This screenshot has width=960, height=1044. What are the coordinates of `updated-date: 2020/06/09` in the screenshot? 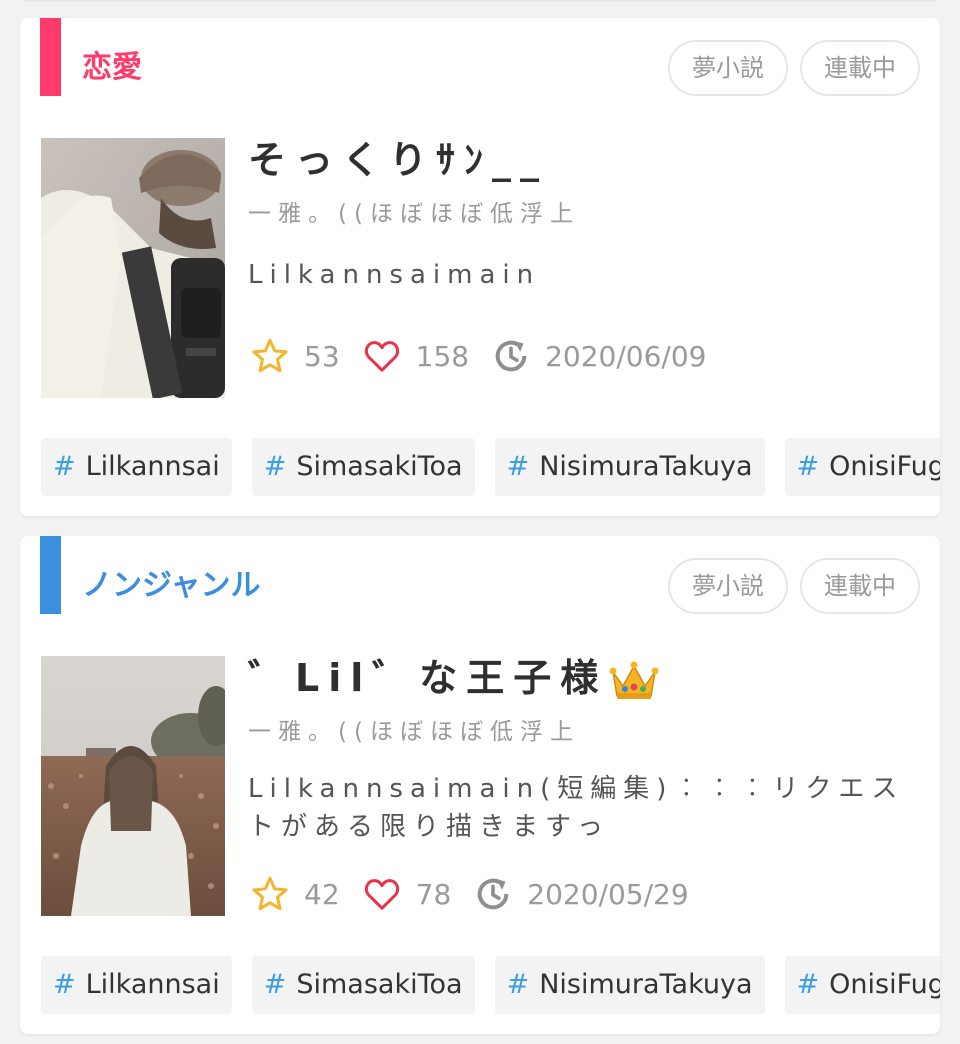 It's located at (626, 356).